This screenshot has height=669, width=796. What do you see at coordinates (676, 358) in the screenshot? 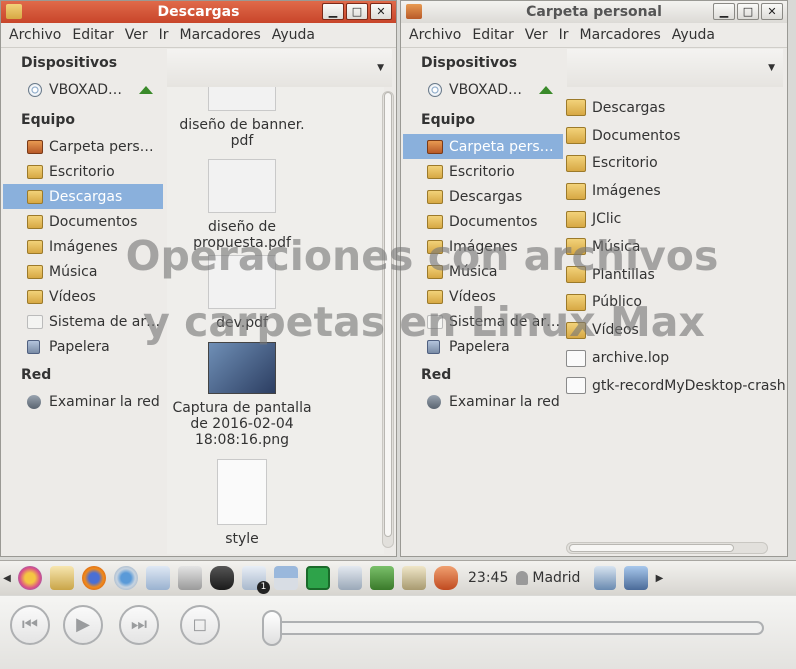
I see `list-item: archive.lop` at bounding box center [676, 358].